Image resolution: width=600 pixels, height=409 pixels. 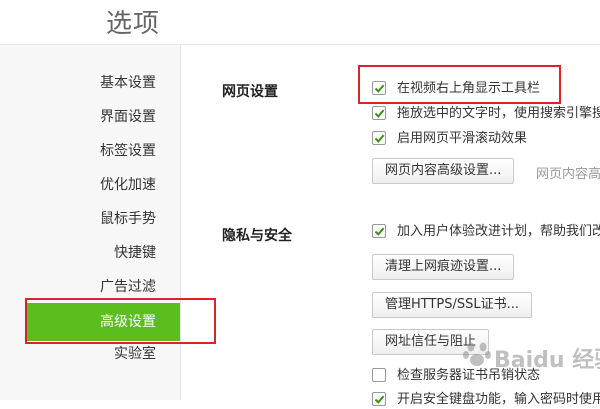 What do you see at coordinates (257, 236) in the screenshot?
I see `section-title-privacy: 隐私与安全` at bounding box center [257, 236].